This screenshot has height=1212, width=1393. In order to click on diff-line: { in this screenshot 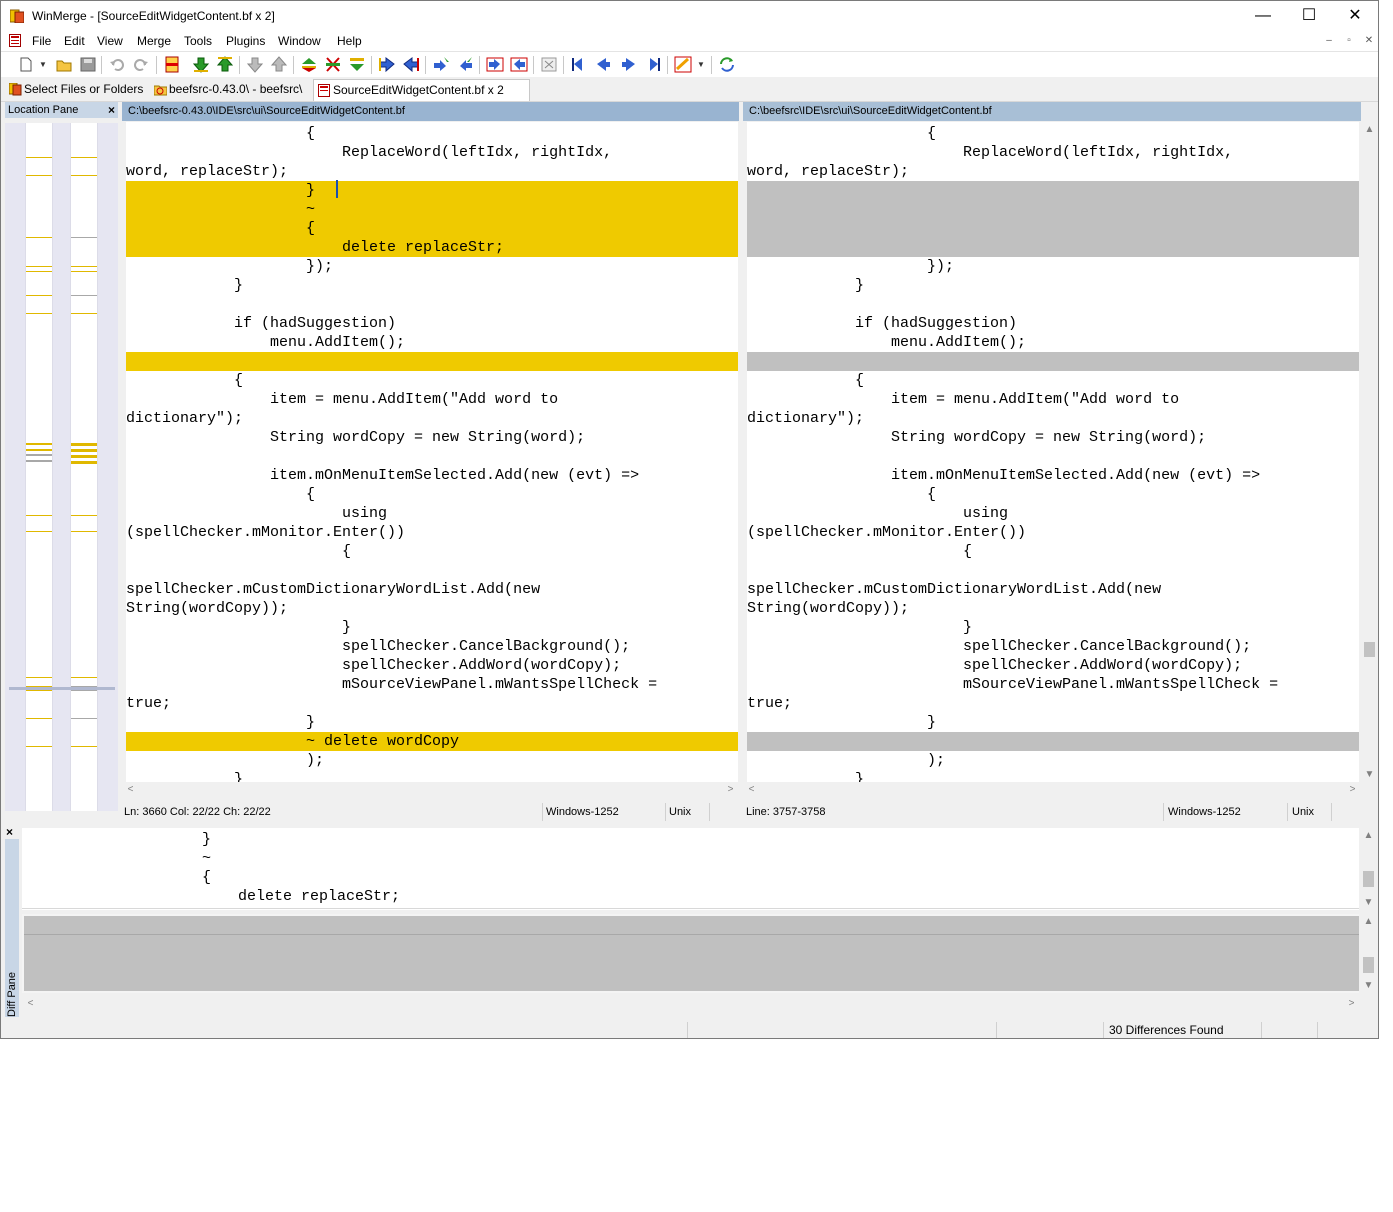, I will do `click(432, 228)`.